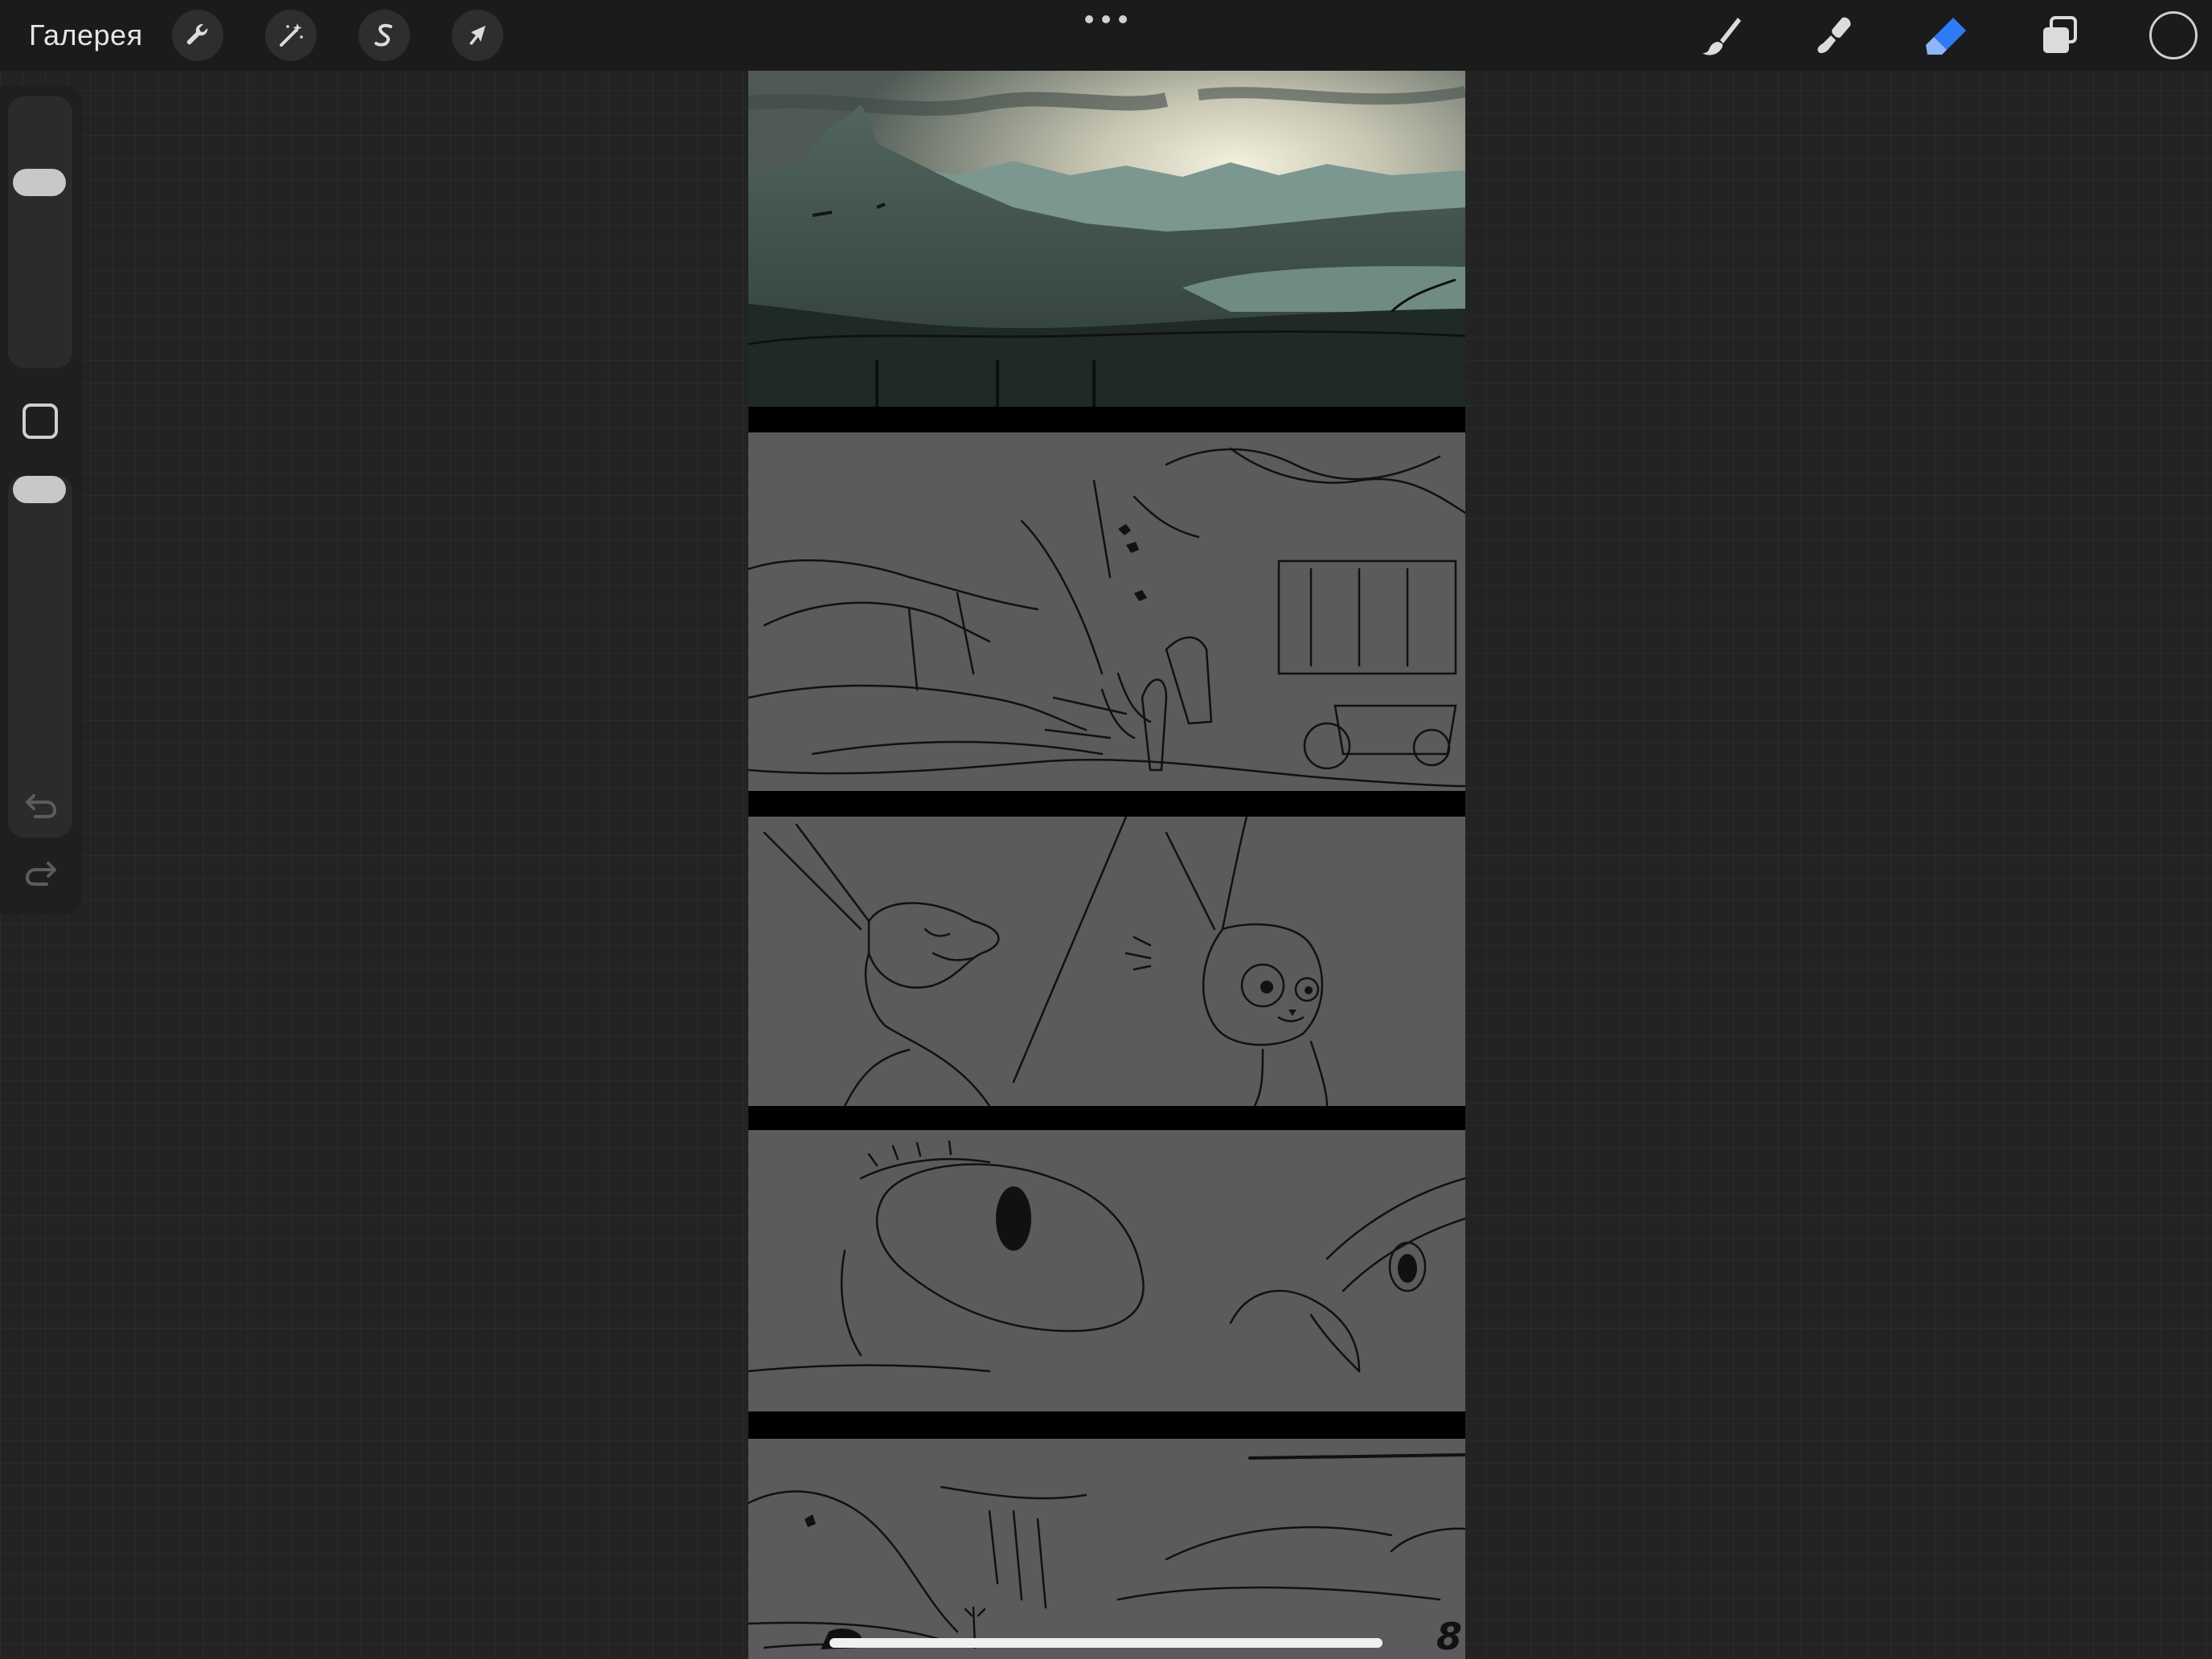 The width and height of the screenshot is (2212, 1659). Describe the element at coordinates (1106, 35) in the screenshot. I see `top-toolbar: Галерея` at that location.